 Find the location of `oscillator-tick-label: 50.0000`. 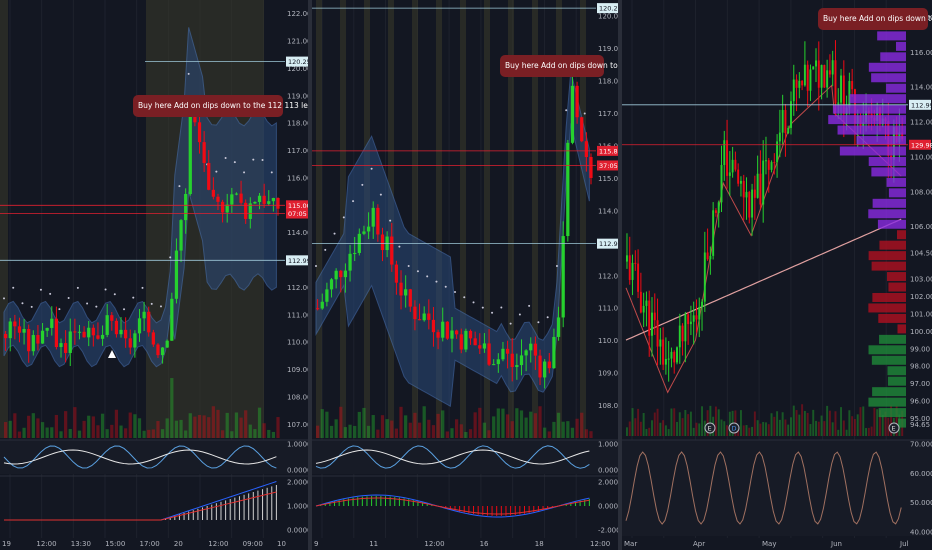

oscillator-tick-label: 50.0000 is located at coordinates (921, 503).